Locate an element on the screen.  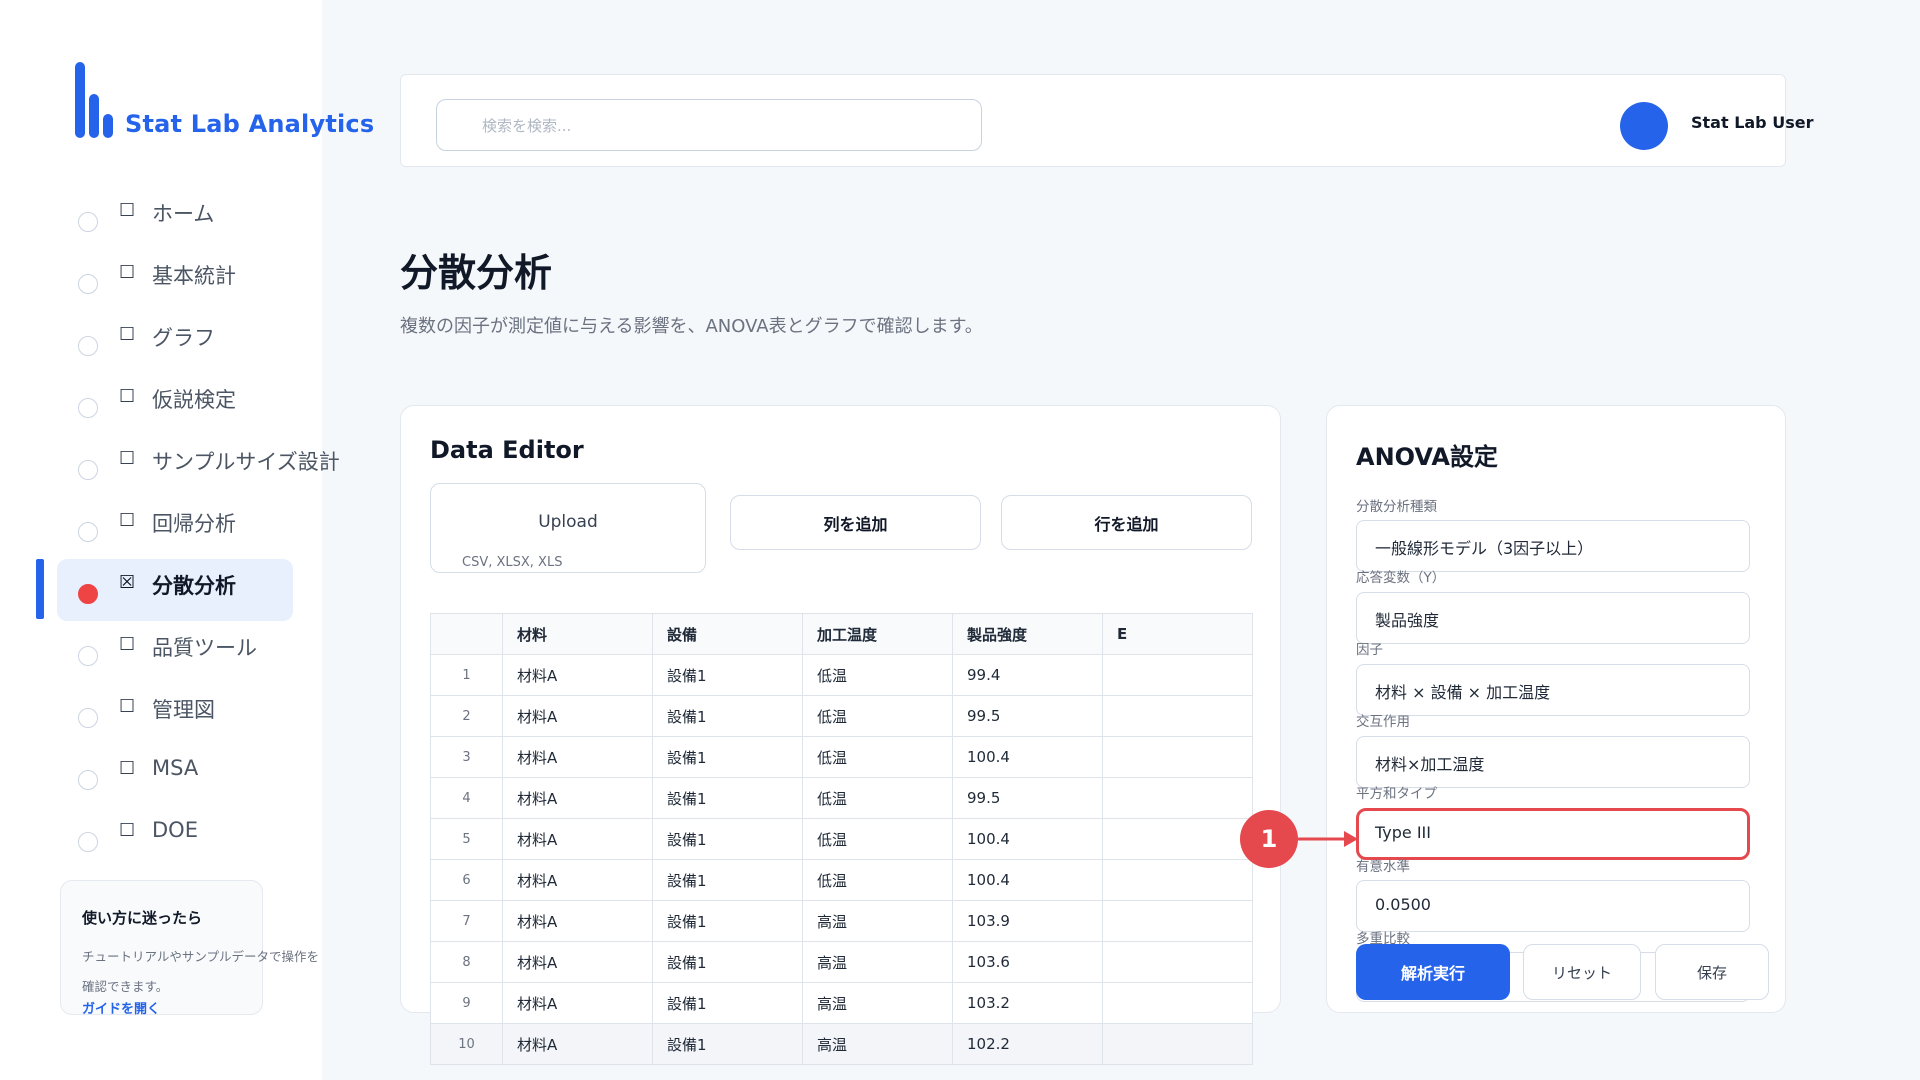
anova-type-select: 一般線形モデル（3因子以上） is located at coordinates (1553, 546).